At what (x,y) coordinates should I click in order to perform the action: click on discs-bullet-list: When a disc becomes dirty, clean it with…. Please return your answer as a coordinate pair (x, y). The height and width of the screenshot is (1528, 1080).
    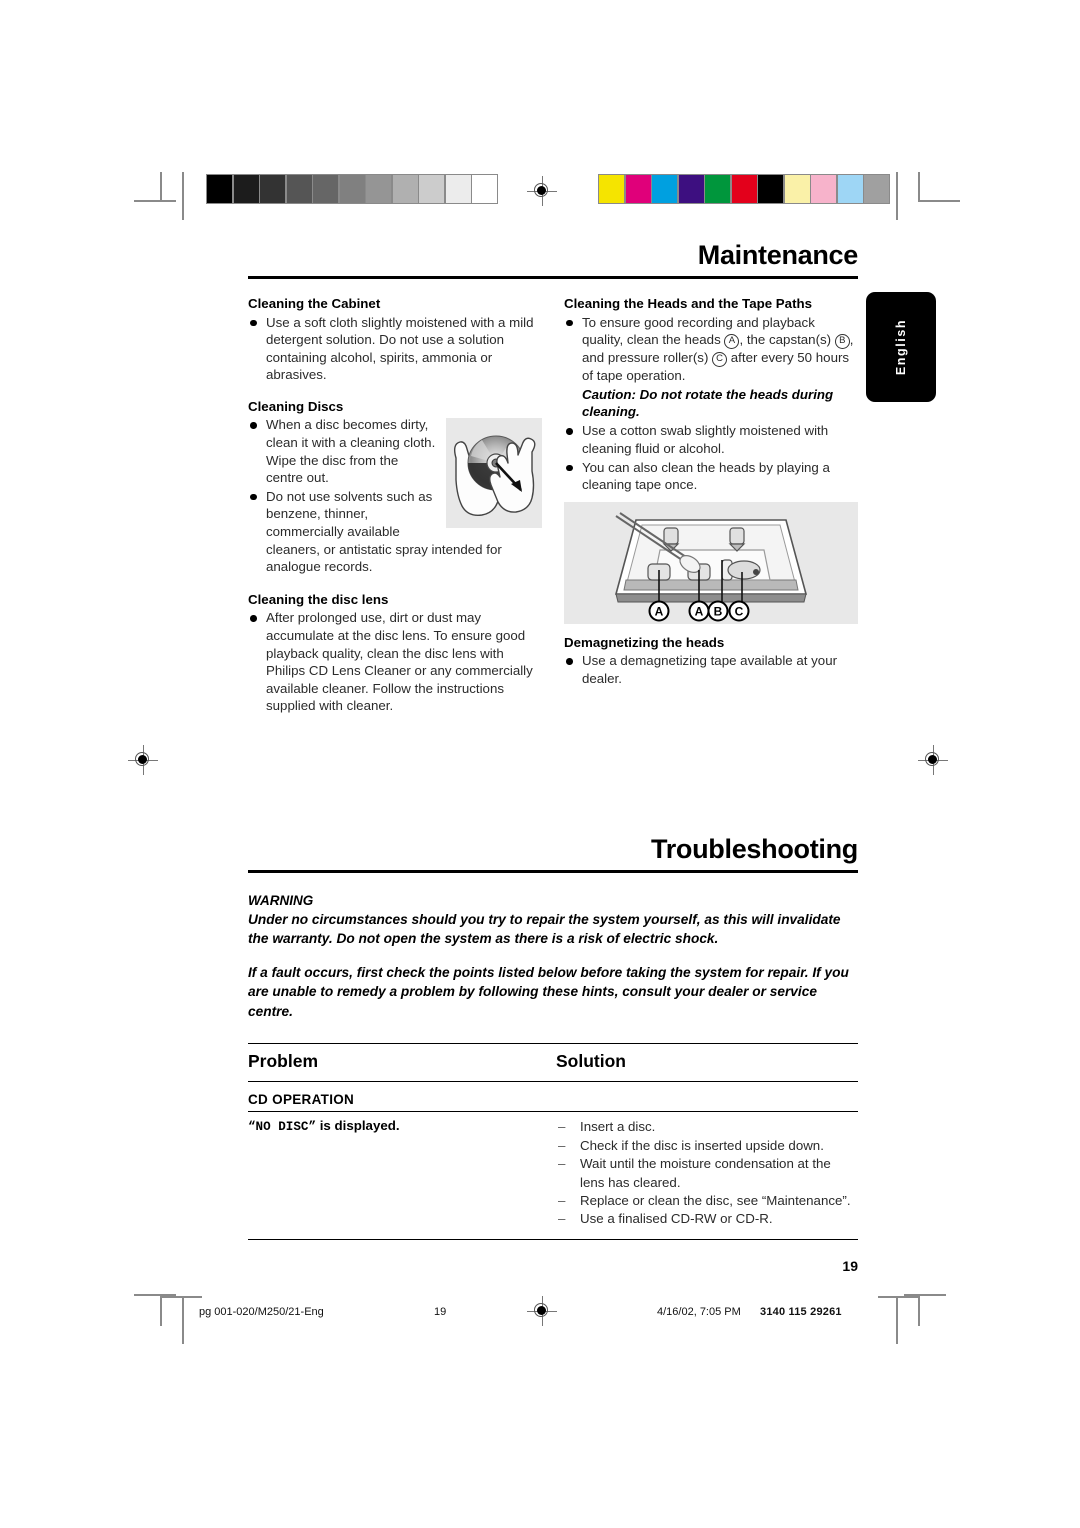
    Looking at the image, I should click on (395, 495).